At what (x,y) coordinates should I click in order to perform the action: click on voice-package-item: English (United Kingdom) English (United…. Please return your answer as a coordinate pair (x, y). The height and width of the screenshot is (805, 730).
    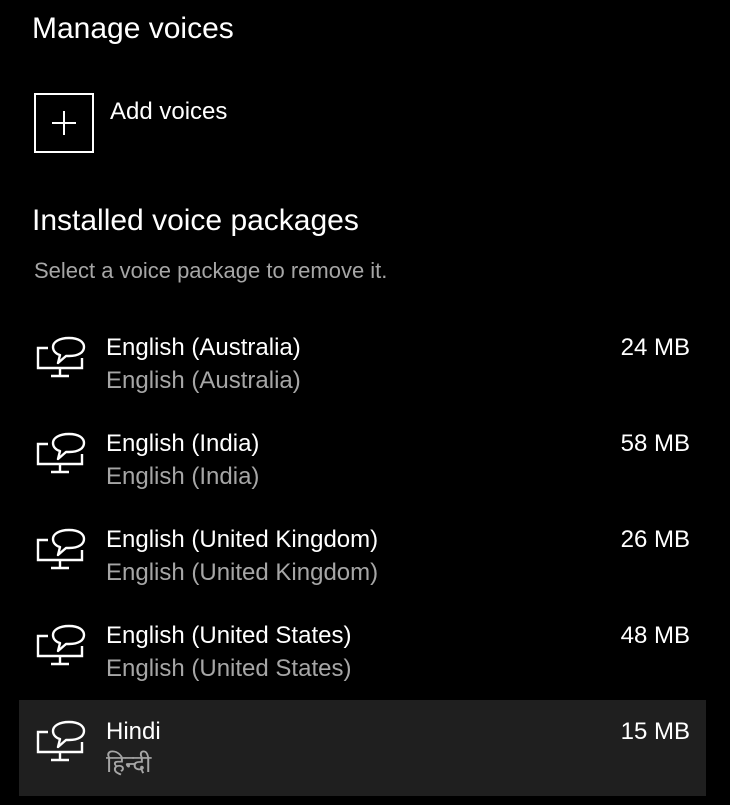
    Looking at the image, I should click on (362, 556).